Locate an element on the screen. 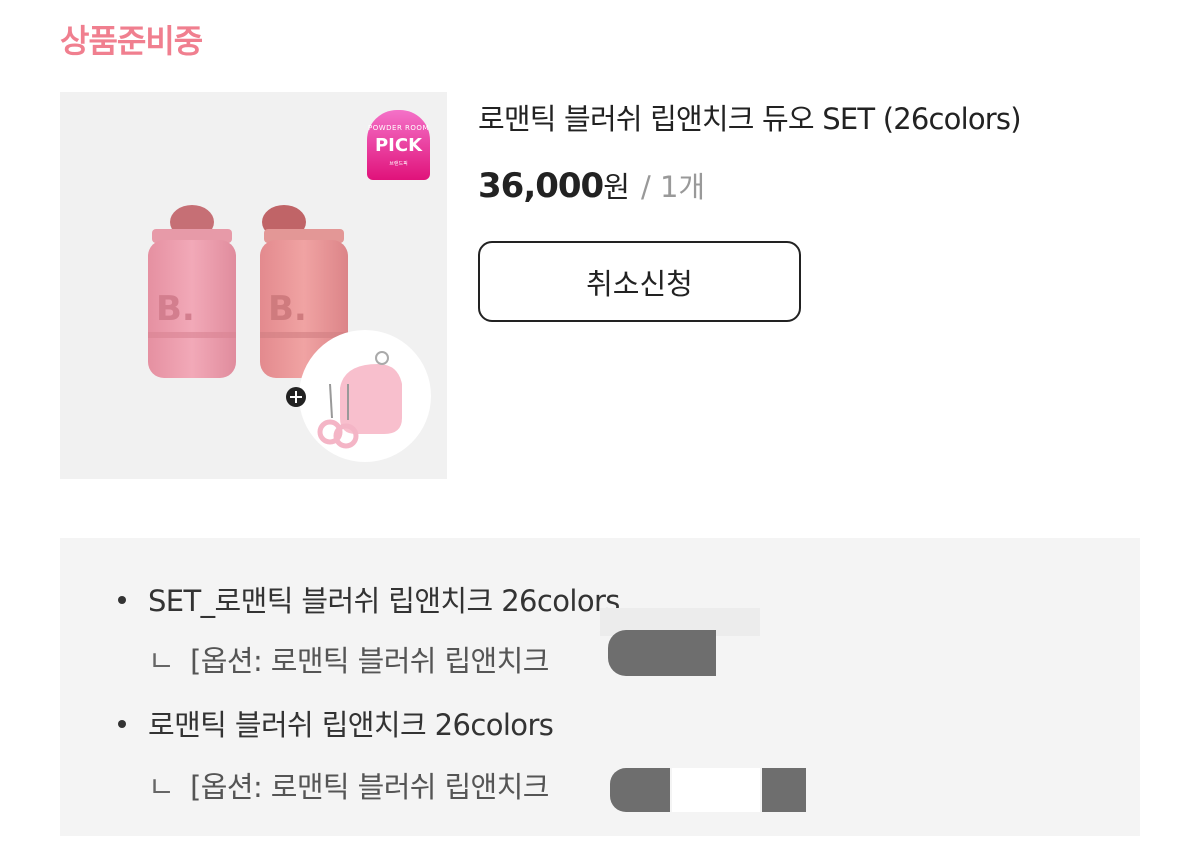 This screenshot has height=856, width=1200. option-item: SET_로맨틱 블러쉬 립앤치크 26colors is located at coordinates (369, 599).